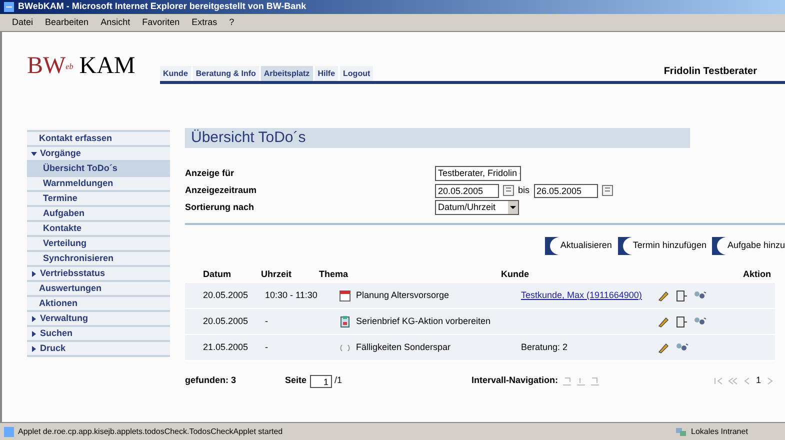  I want to click on sidebar-item: Termine, so click(98, 199).